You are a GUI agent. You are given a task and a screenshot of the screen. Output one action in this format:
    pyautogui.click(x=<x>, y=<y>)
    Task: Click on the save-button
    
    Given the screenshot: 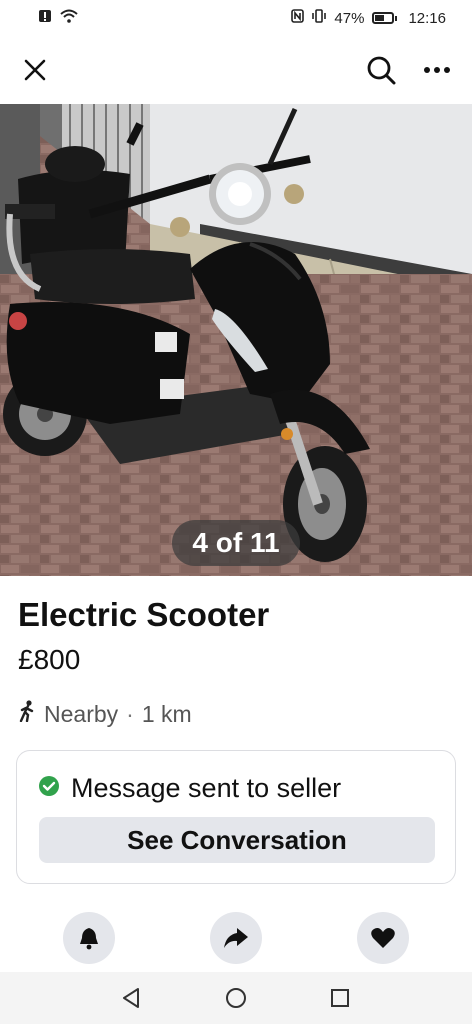 What is the action you would take?
    pyautogui.click(x=383, y=938)
    